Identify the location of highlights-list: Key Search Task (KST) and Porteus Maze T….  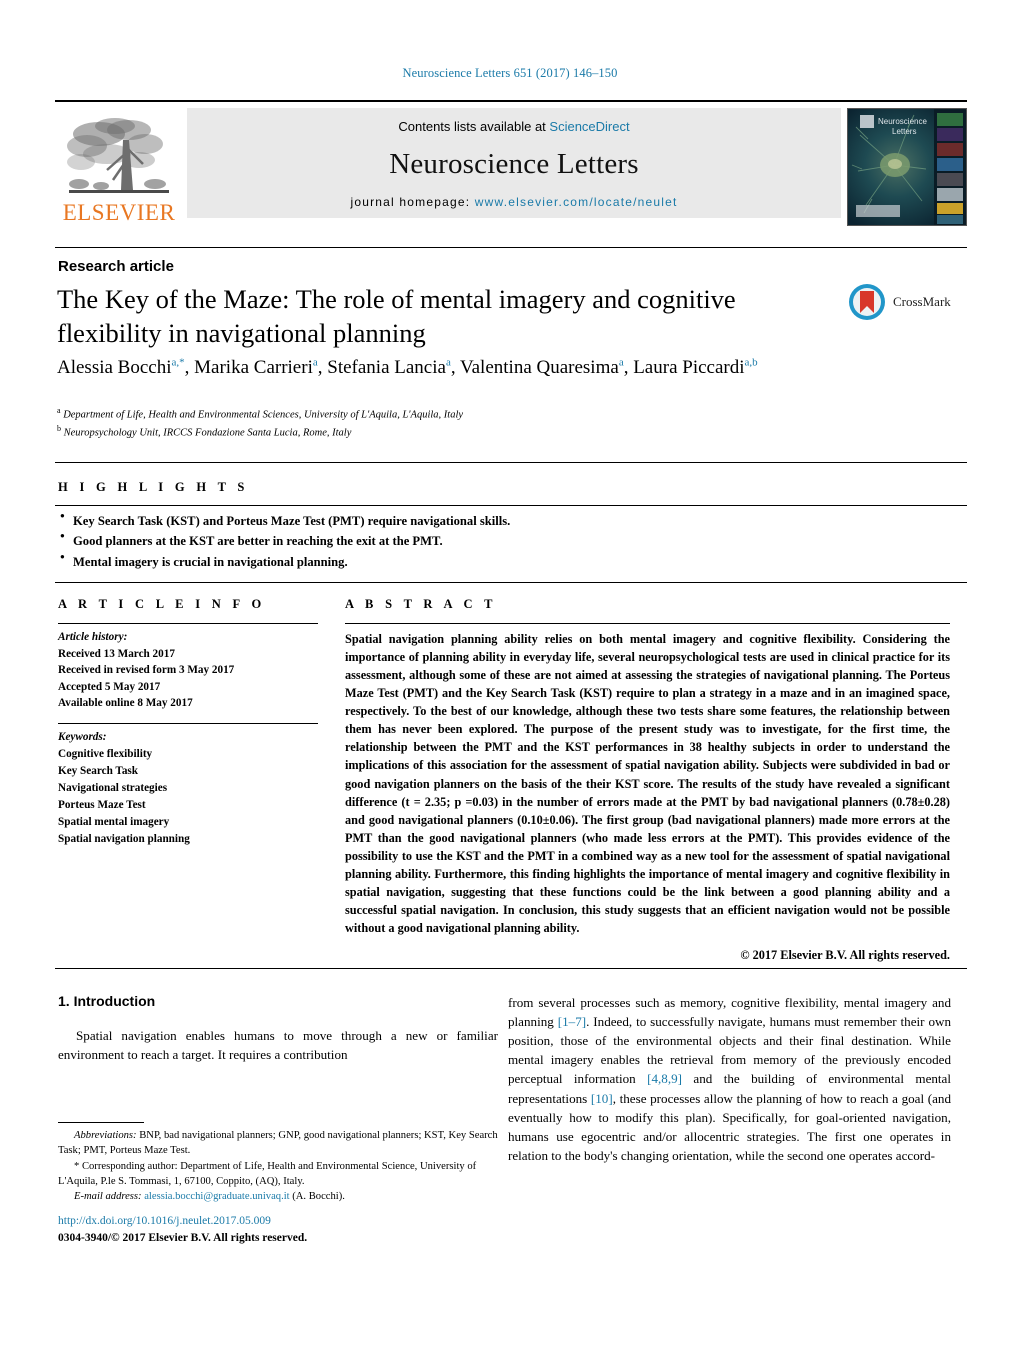
(460, 541).